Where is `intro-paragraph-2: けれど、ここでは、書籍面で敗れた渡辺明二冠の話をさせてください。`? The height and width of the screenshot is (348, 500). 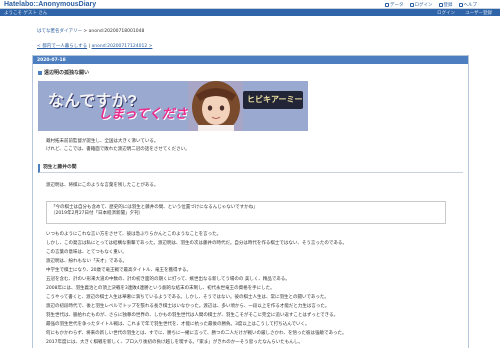
intro-paragraph-2: けれど、ここでは、書籍面で敗れた渡辺明二冠の話をさせてください。 is located at coordinates (118, 149).